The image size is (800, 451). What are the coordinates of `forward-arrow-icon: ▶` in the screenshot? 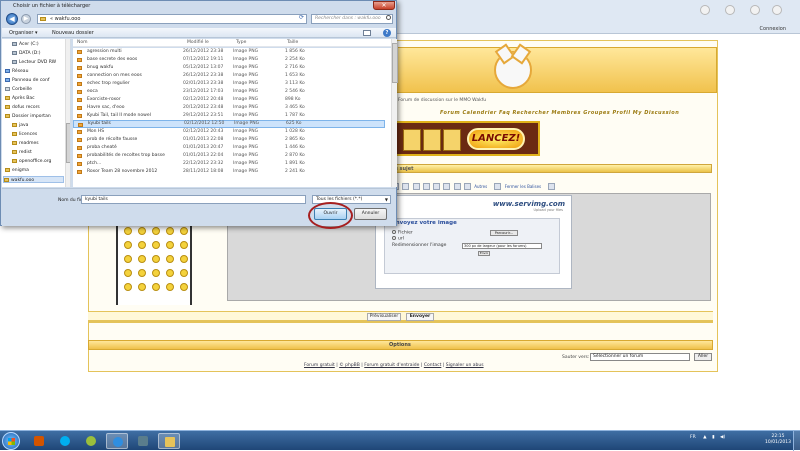 It's located at (26, 19).